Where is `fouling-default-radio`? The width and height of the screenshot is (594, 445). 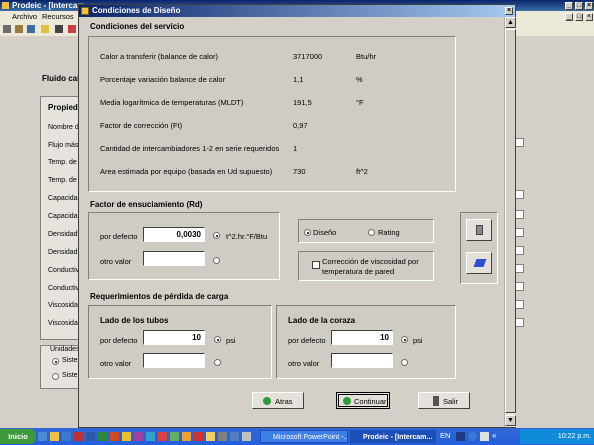
fouling-default-radio is located at coordinates (216, 235).